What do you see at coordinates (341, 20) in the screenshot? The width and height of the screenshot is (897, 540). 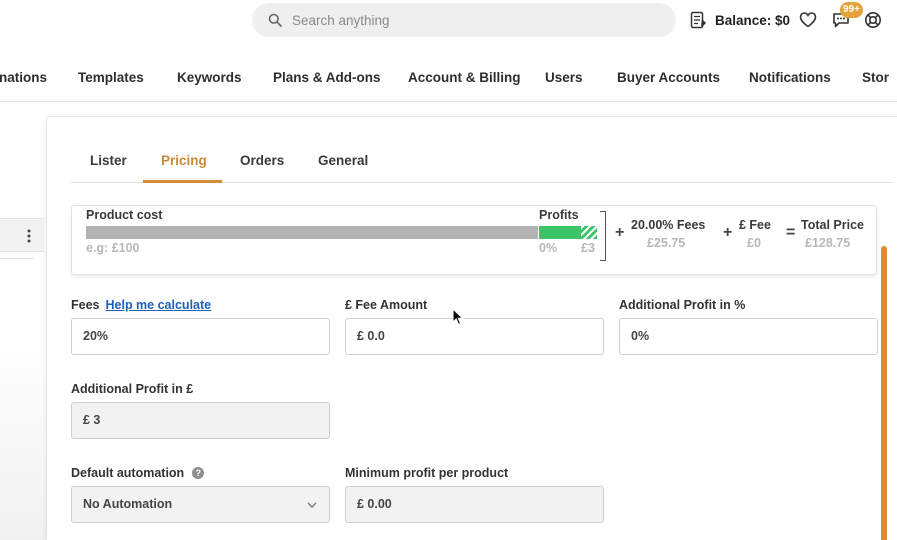 I see `search-placeholder: Search anything` at bounding box center [341, 20].